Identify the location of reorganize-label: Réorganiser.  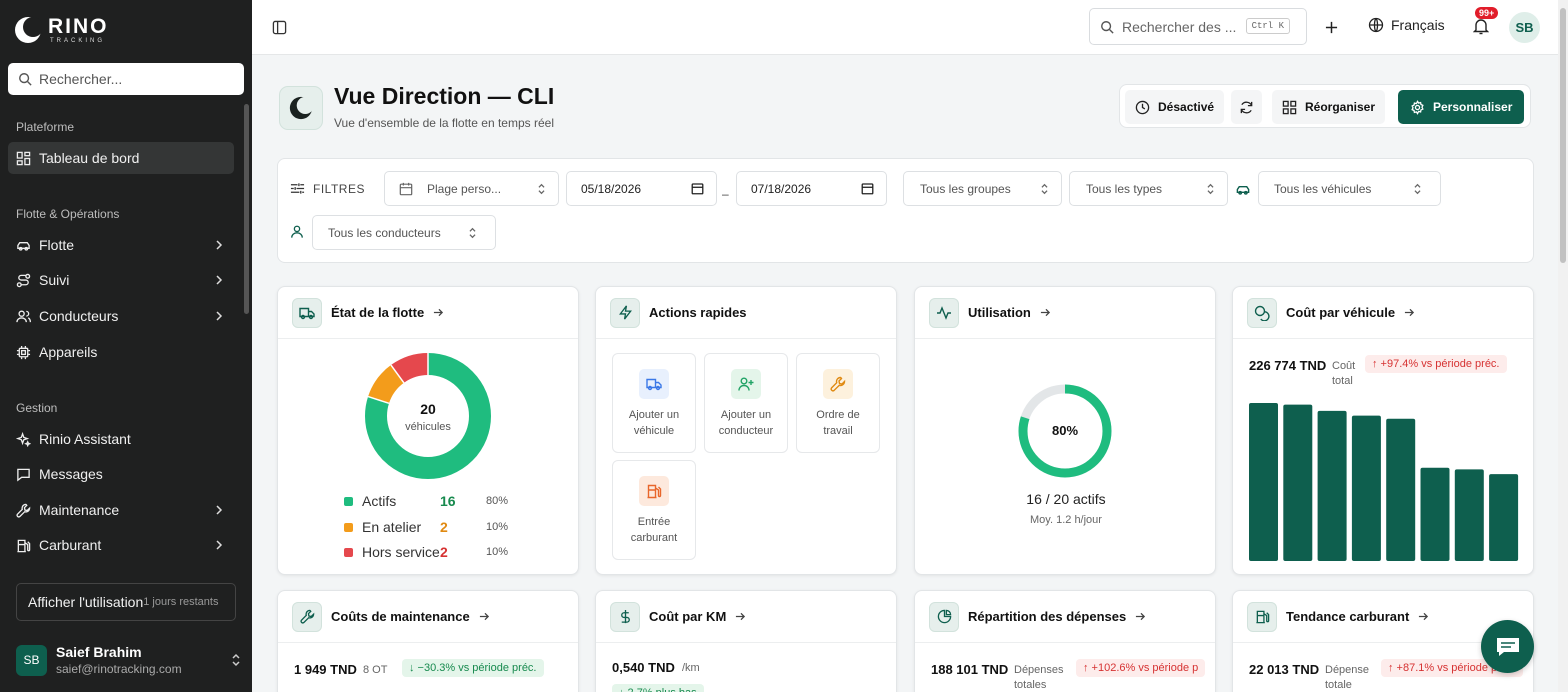
(1340, 107).